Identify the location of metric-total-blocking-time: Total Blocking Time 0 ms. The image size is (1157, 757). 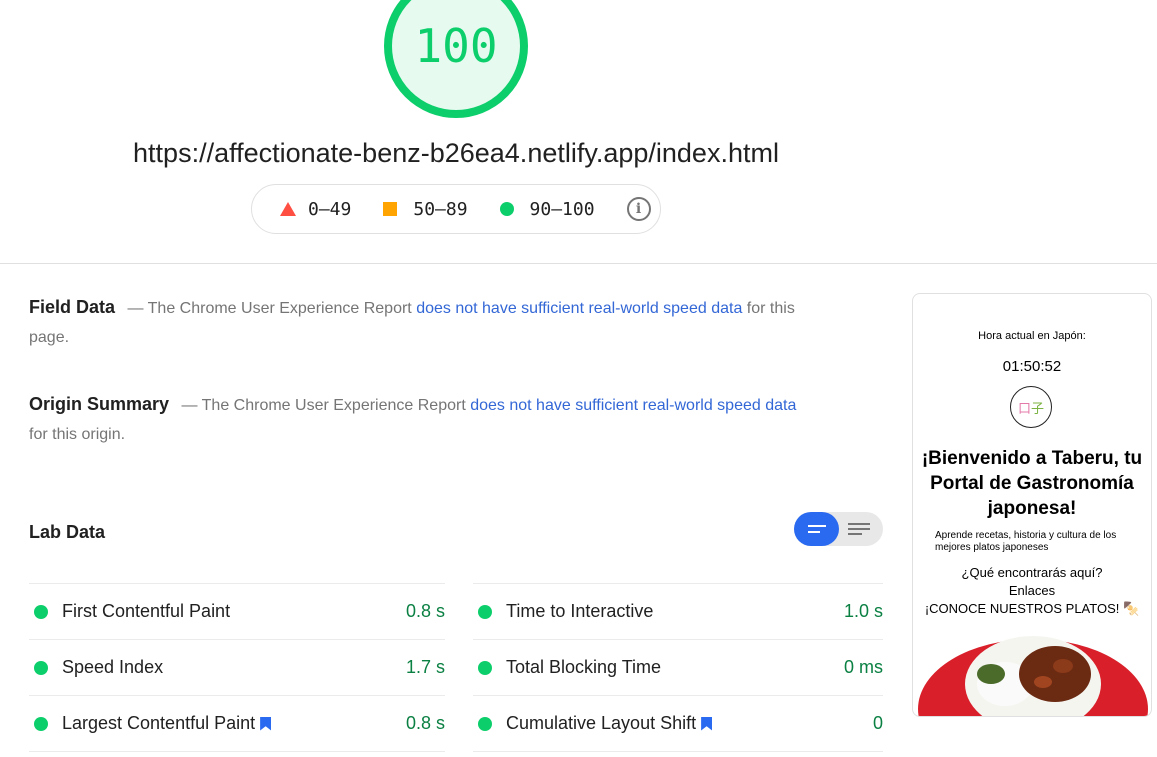
(678, 667).